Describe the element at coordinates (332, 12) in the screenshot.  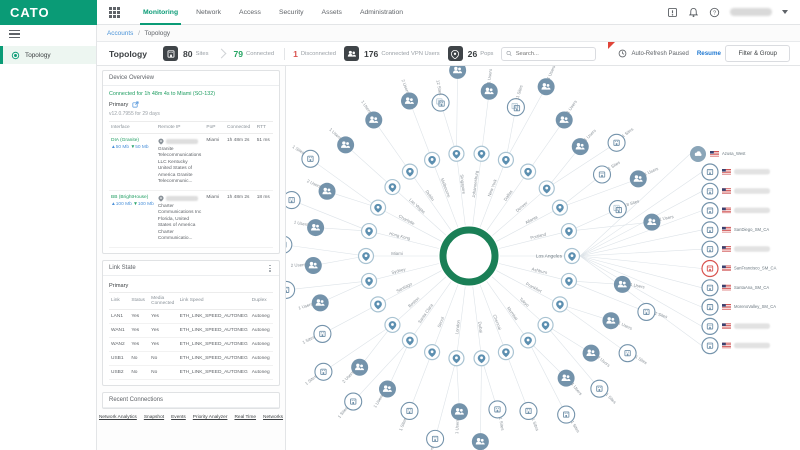
I see `nav-item-assets: Assets` at that location.